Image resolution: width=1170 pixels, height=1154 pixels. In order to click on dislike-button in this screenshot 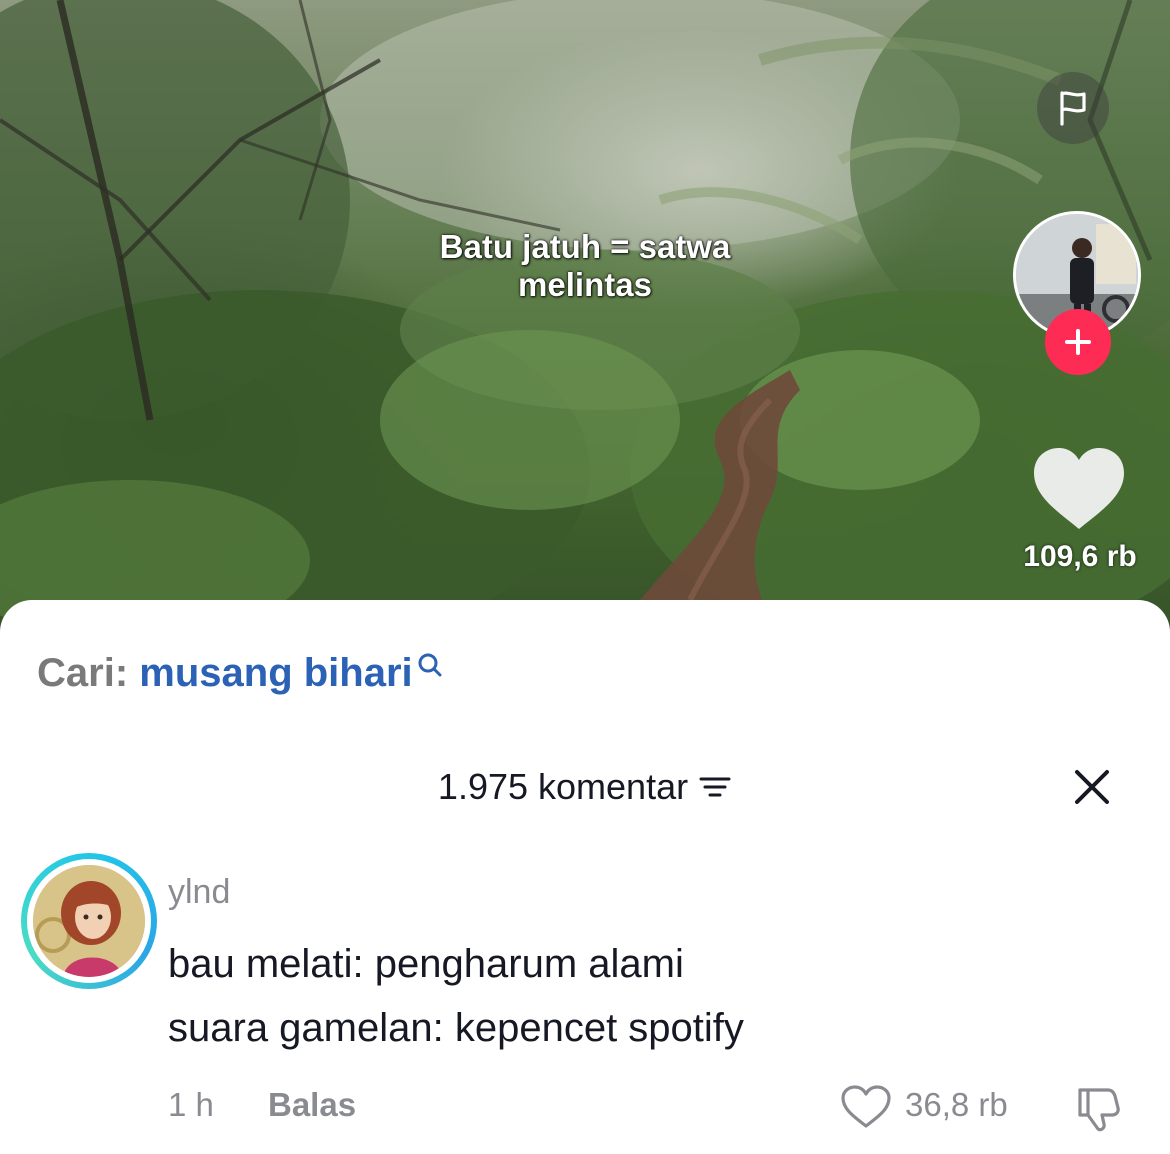, I will do `click(1098, 1108)`.